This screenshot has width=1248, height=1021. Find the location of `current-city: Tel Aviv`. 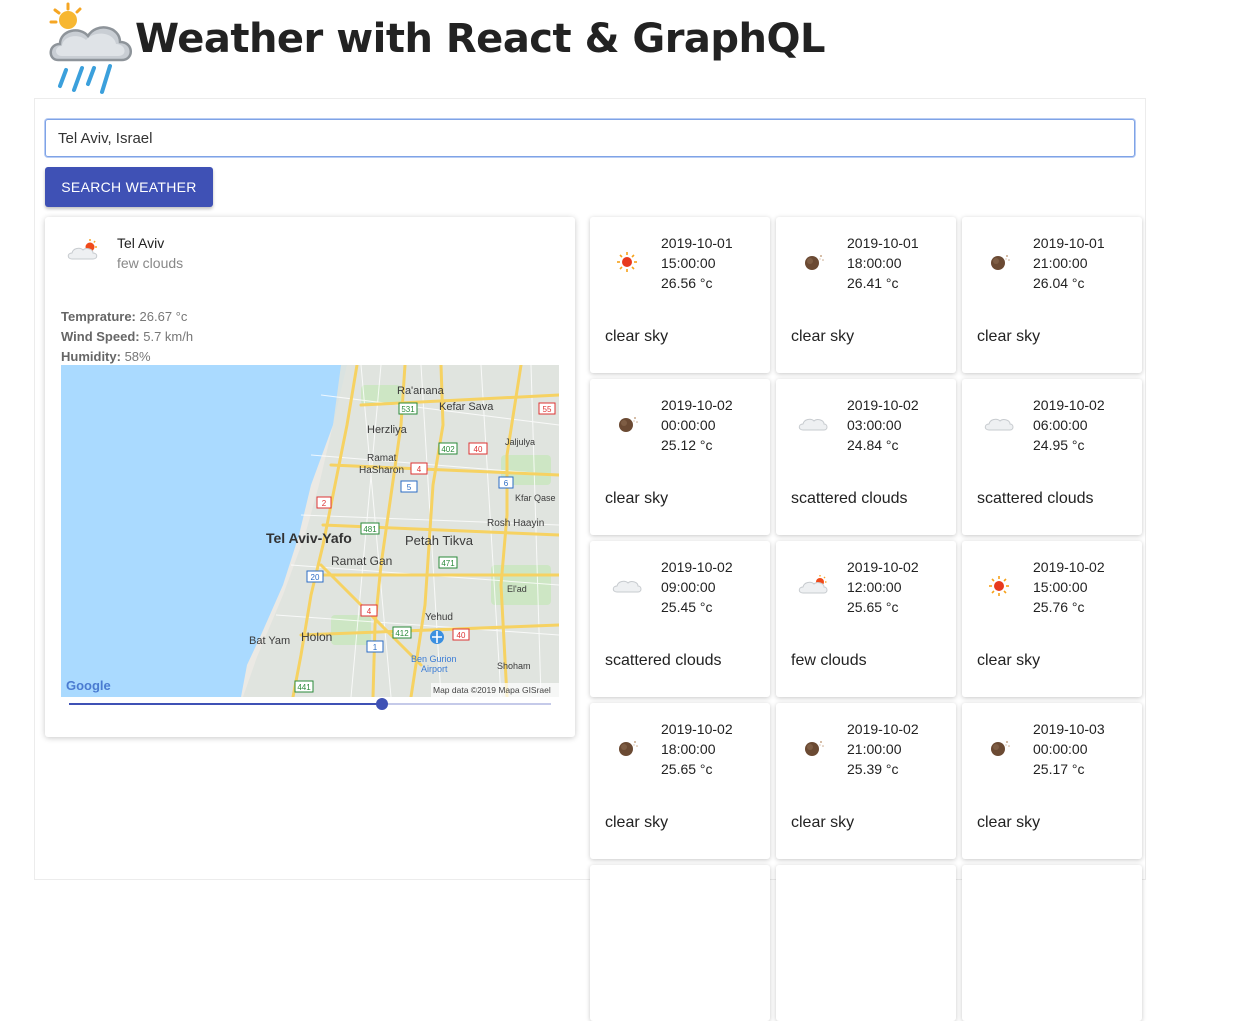

current-city: Tel Aviv is located at coordinates (141, 243).